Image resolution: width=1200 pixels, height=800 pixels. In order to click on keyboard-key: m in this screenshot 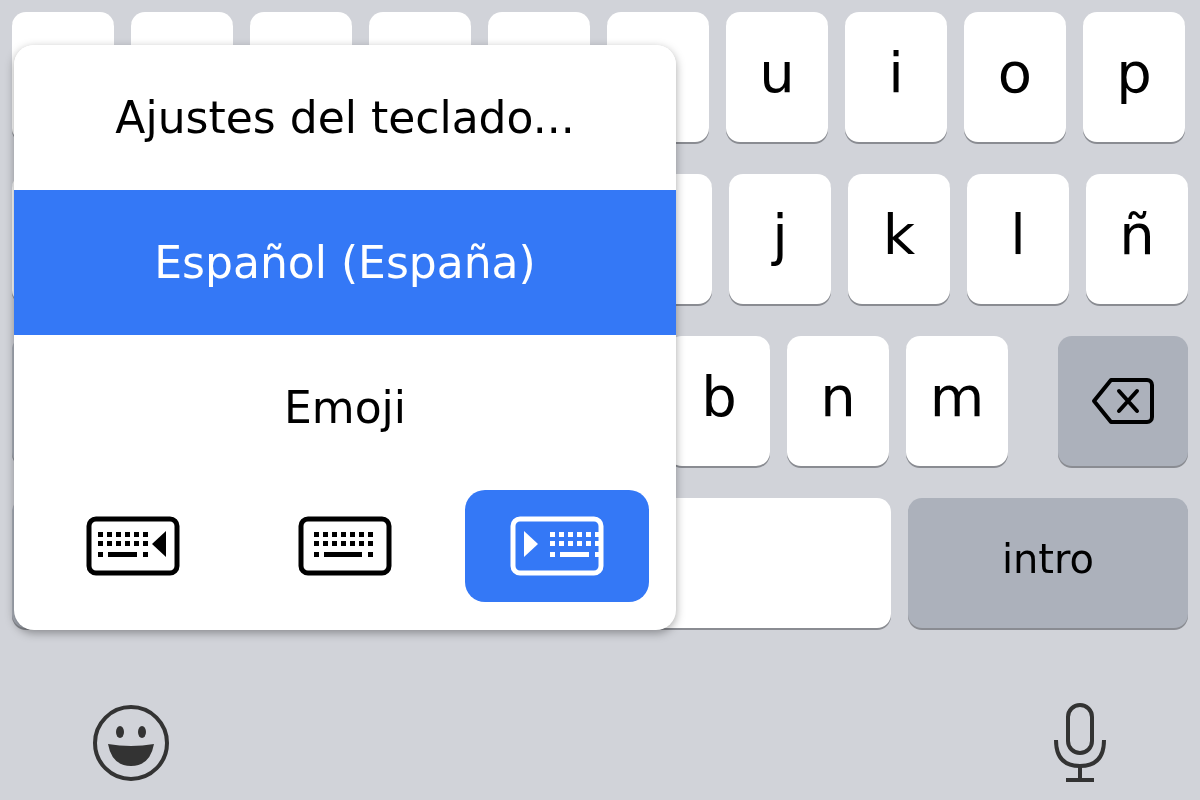, I will do `click(957, 401)`.